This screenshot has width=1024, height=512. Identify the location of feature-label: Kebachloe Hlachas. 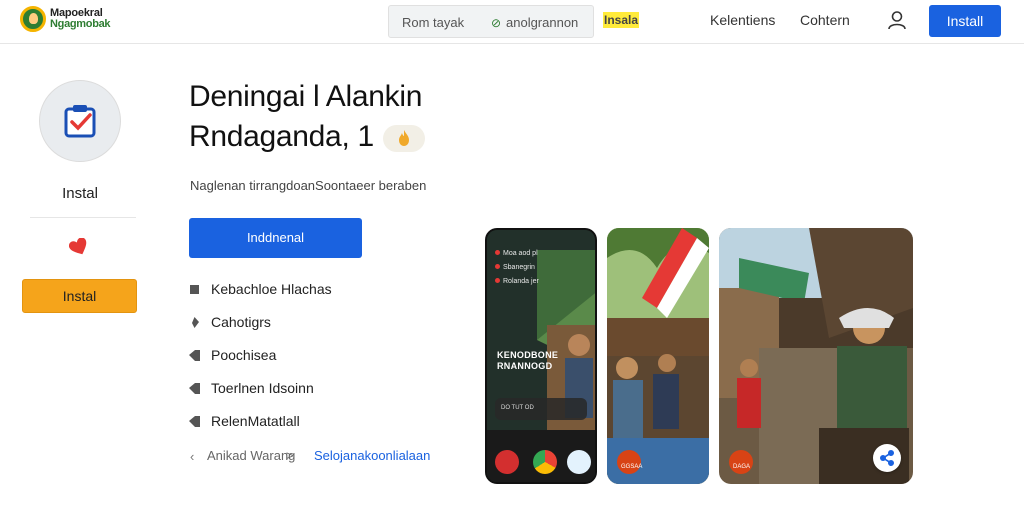
(271, 289).